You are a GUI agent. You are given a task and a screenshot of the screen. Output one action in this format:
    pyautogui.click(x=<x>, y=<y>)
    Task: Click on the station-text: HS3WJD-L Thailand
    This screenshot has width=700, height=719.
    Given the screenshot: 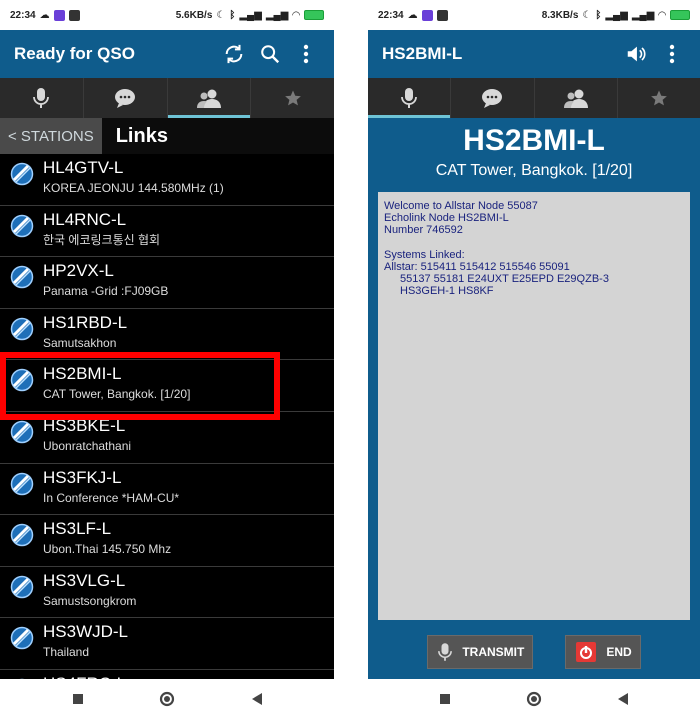 What is the action you would take?
    pyautogui.click(x=85, y=639)
    